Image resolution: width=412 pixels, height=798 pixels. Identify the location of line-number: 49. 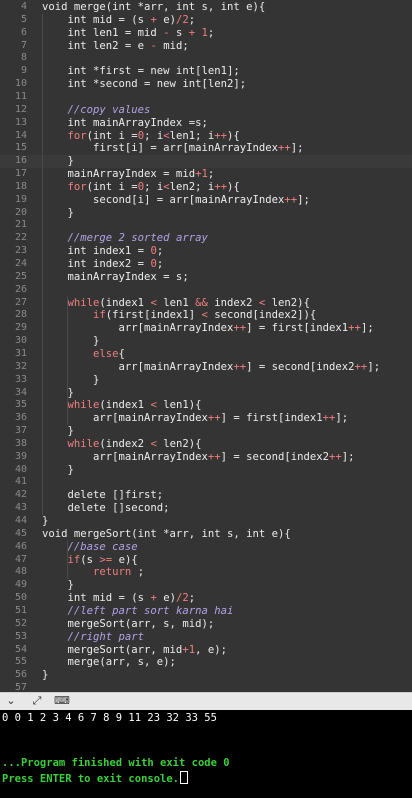
(20, 585).